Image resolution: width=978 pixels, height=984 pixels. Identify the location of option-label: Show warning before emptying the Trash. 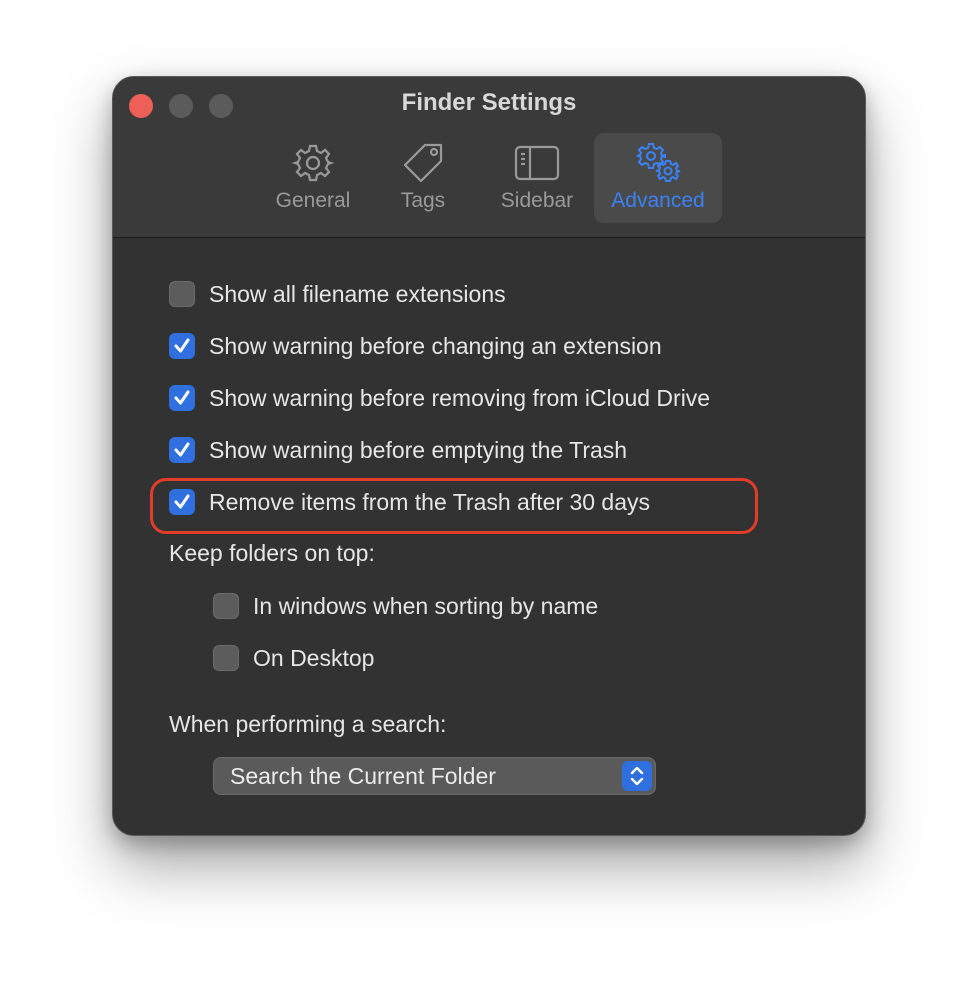
(418, 449).